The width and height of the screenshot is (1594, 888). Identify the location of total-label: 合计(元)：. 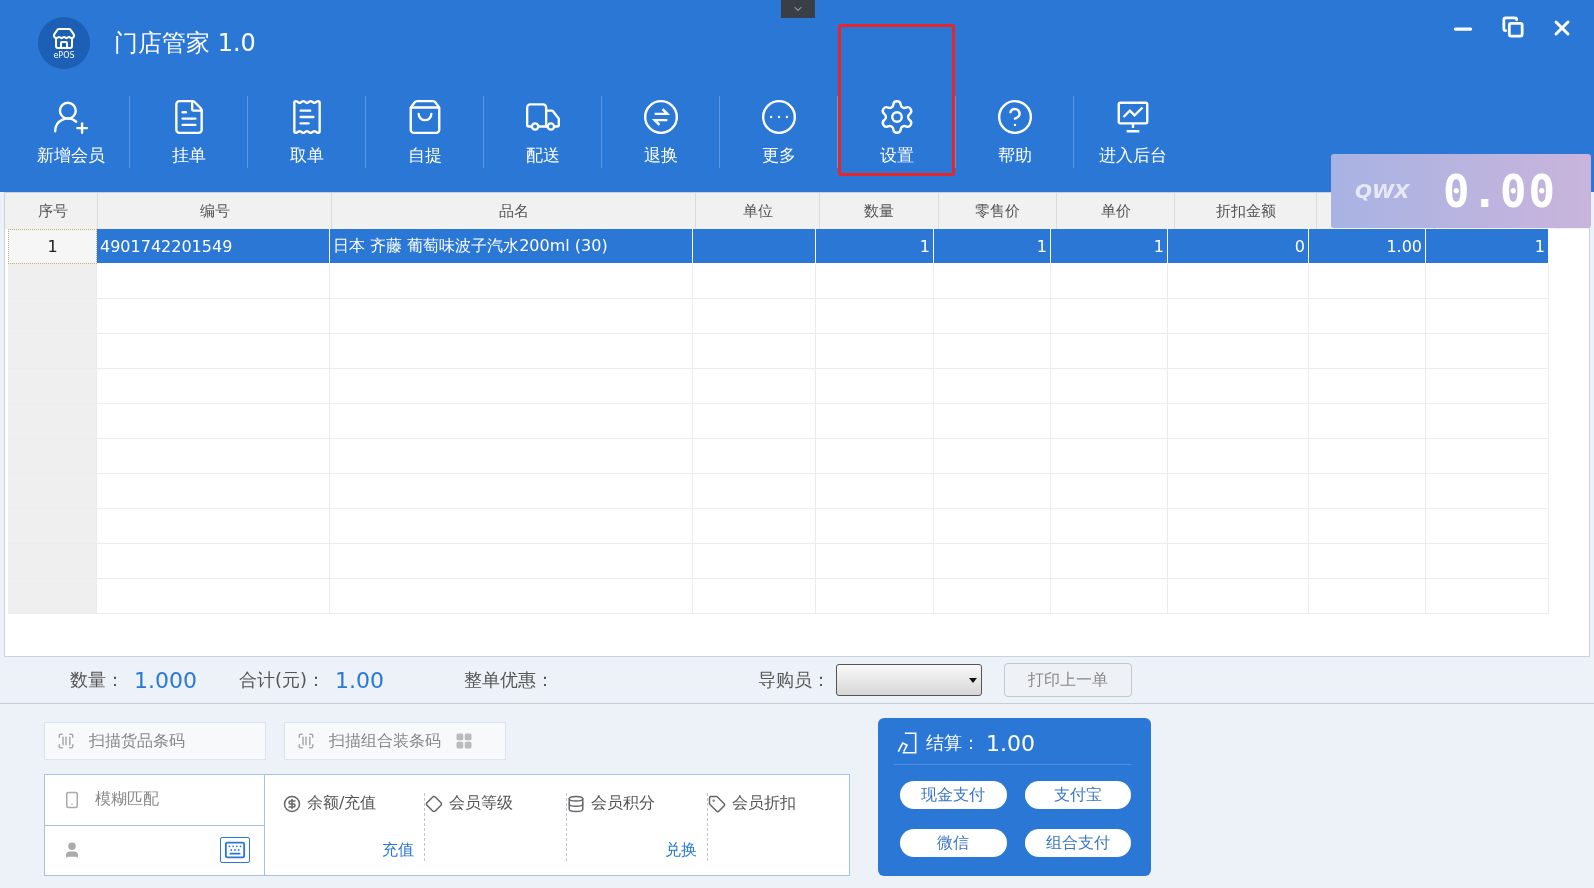
(282, 680).